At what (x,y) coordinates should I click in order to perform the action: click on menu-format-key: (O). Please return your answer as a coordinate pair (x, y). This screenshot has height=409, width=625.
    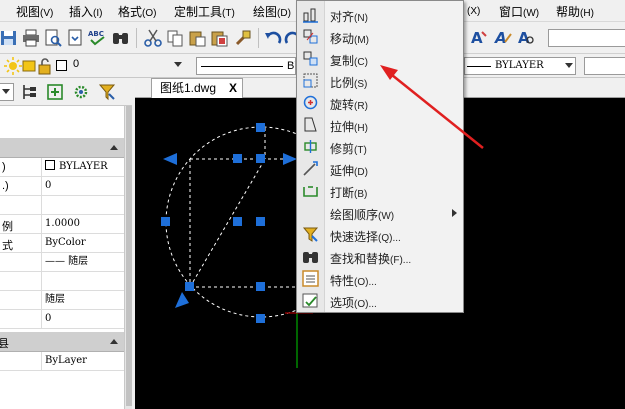
    Looking at the image, I should click on (149, 13).